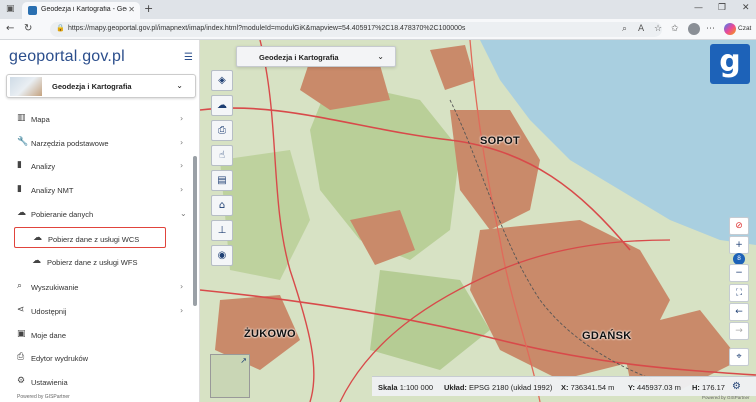  I want to click on menu-item-mapa: ▥ Mapa ›, so click(98, 119).